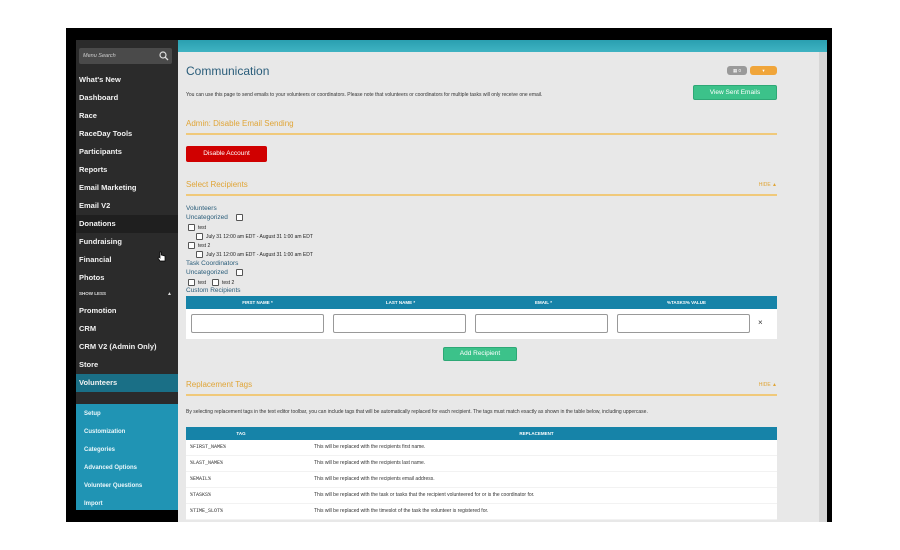  I want to click on replacement-hide-label: HIDE, so click(764, 385).